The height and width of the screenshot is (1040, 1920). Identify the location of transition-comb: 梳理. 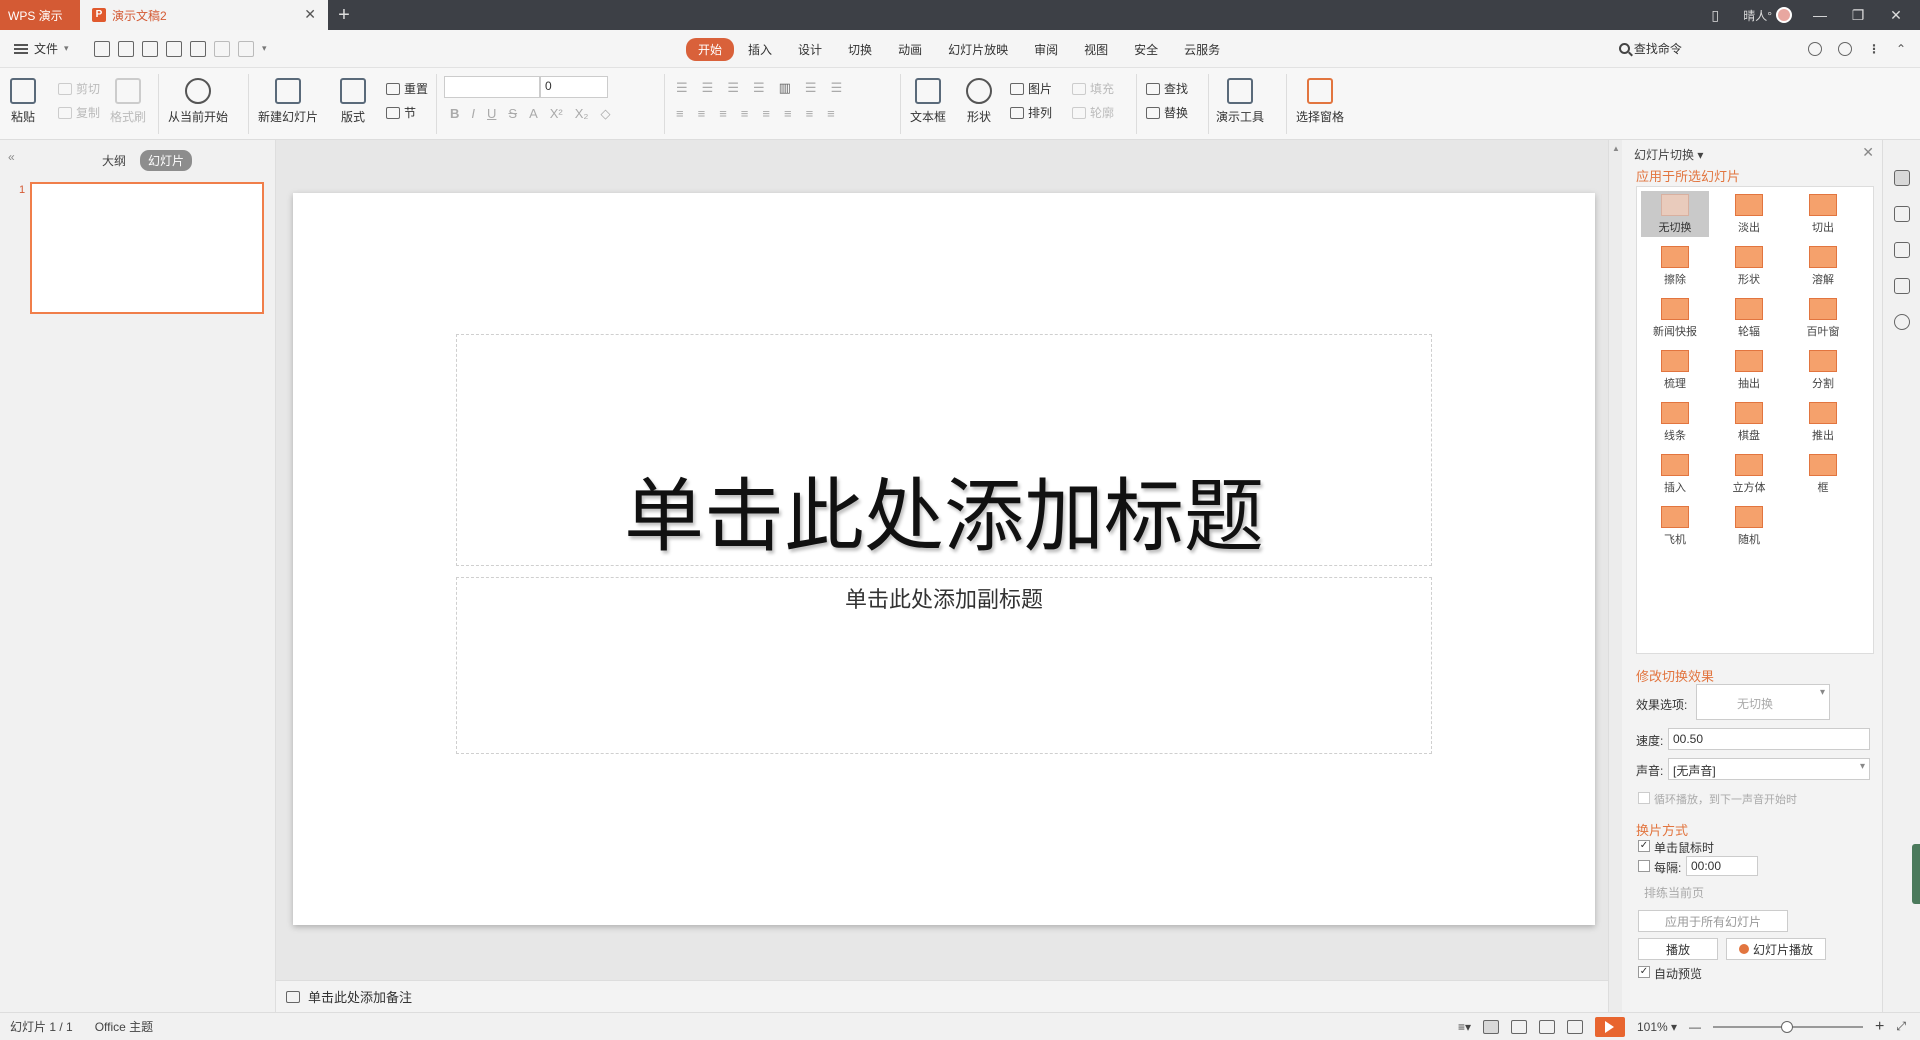
(1675, 370).